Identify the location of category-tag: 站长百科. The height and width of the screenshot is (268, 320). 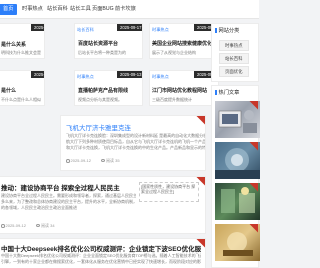
(85, 30).